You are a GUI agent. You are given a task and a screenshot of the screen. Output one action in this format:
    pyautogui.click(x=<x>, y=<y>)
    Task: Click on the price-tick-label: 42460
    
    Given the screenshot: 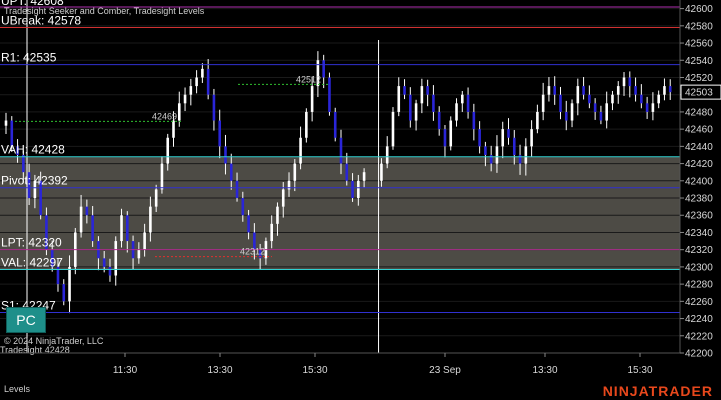 What is the action you would take?
    pyautogui.click(x=699, y=130)
    